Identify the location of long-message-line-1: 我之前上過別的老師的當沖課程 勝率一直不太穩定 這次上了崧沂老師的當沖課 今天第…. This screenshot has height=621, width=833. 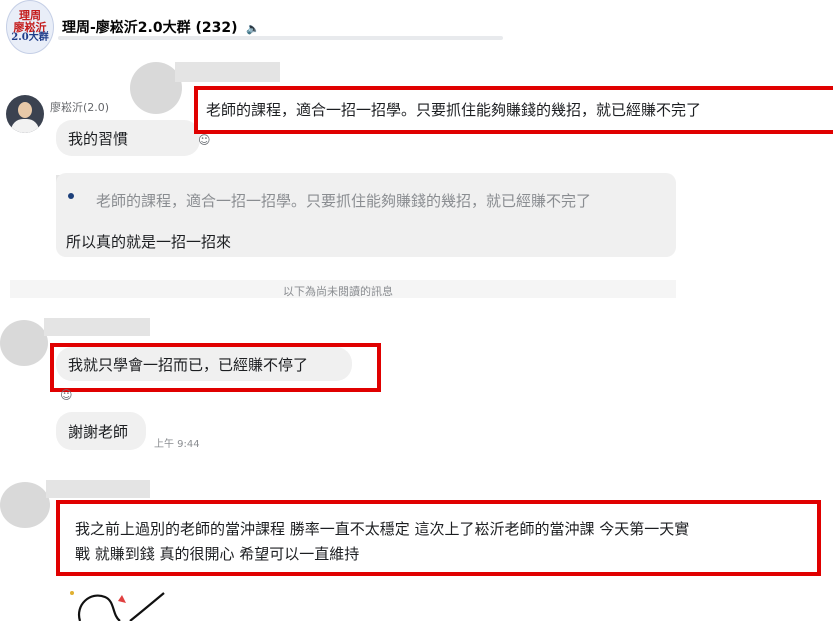
(382, 529).